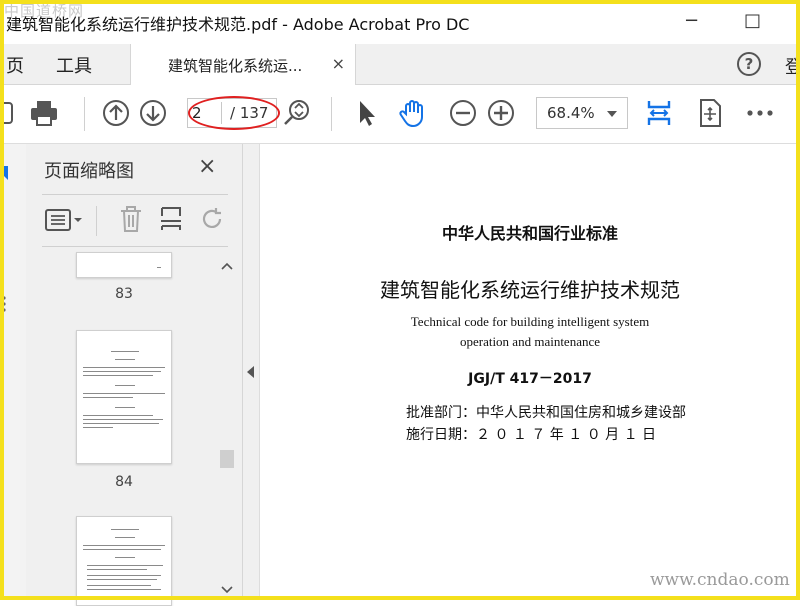 The height and width of the screenshot is (606, 800). I want to click on select-cursor-icon, so click(366, 113).